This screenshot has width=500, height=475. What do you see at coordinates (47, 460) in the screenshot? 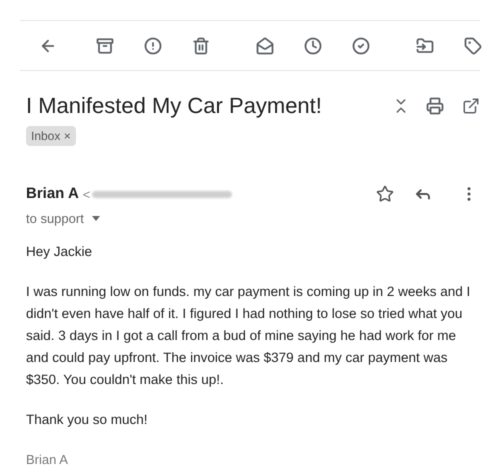
I see `signature: Brian A` at bounding box center [47, 460].